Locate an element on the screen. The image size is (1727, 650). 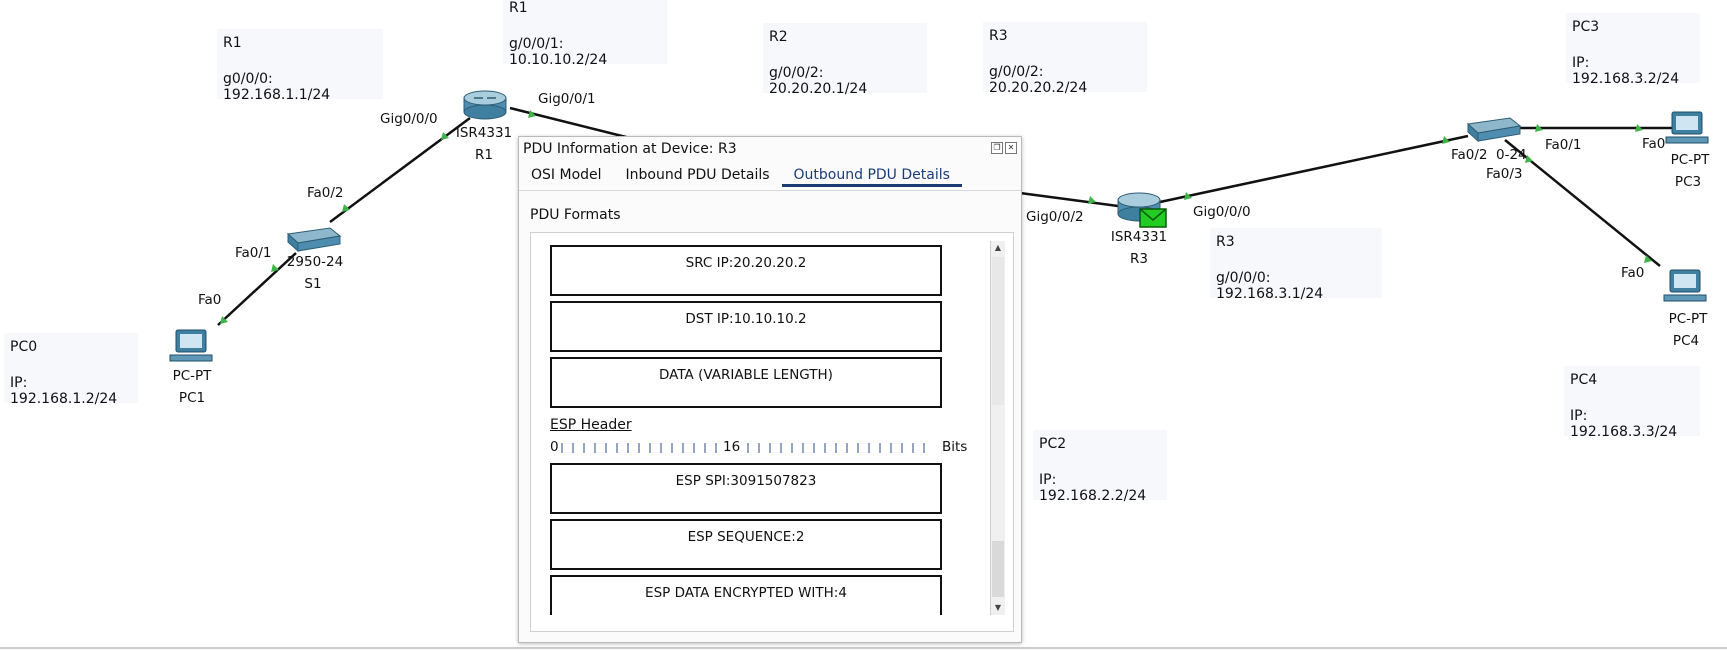
pc3-name-label: PC3 is located at coordinates (1688, 182).